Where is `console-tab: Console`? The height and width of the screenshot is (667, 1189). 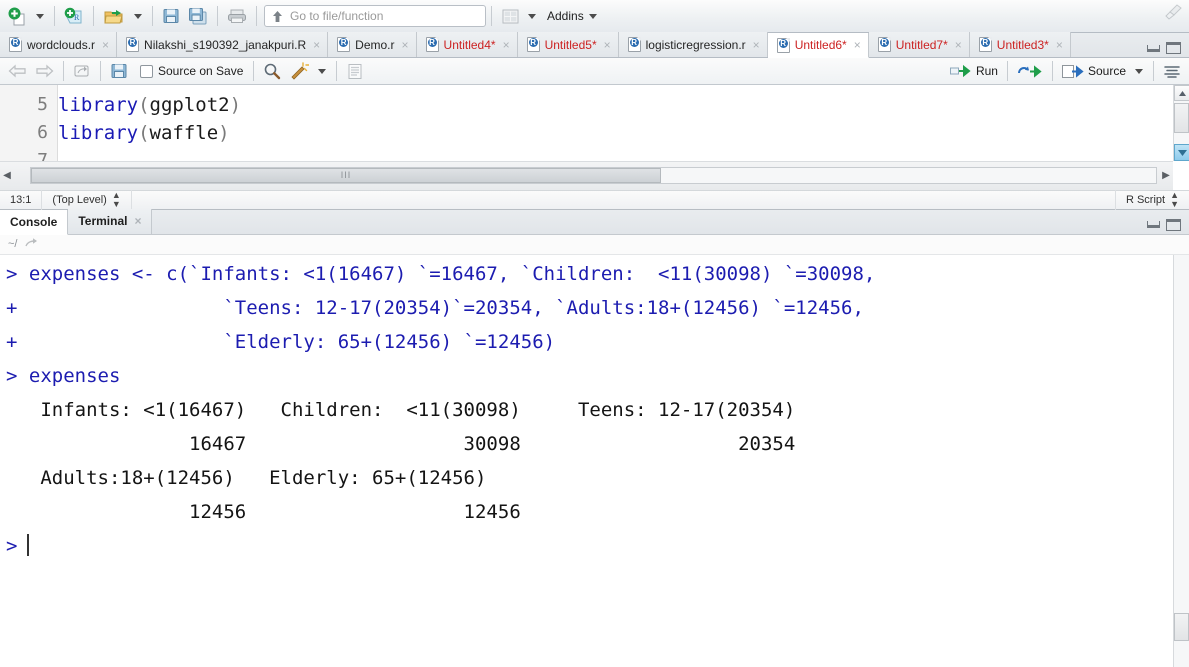 console-tab: Console is located at coordinates (34, 222).